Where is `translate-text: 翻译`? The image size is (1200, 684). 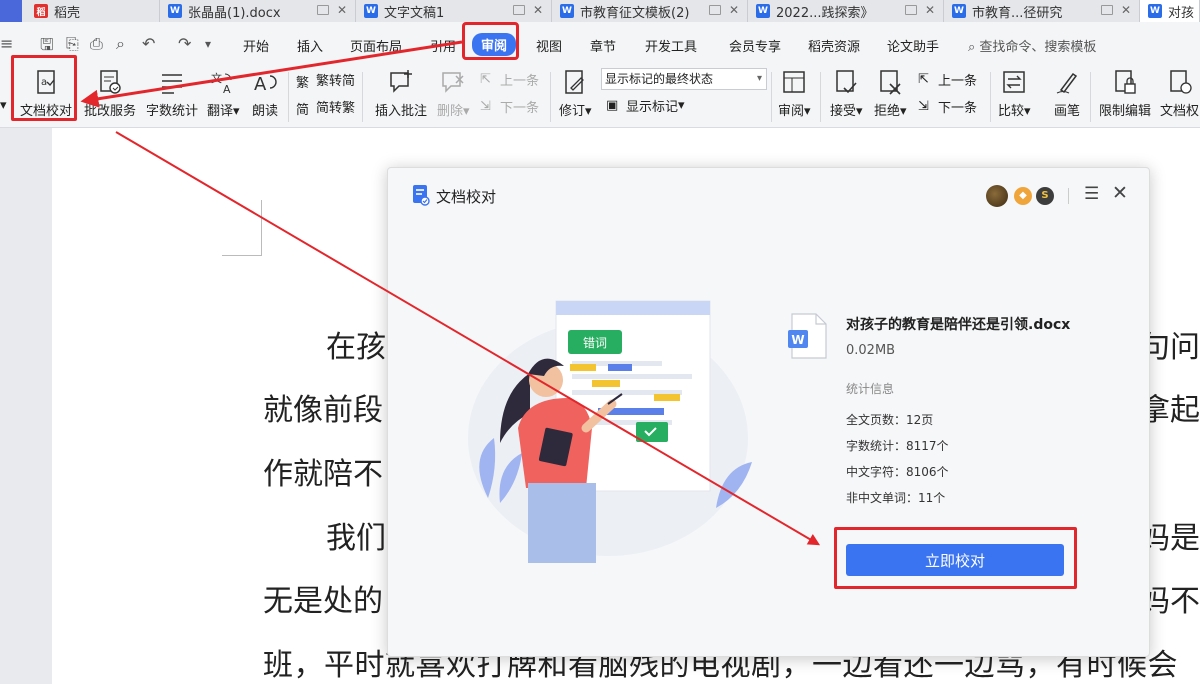
translate-text: 翻译 is located at coordinates (220, 111).